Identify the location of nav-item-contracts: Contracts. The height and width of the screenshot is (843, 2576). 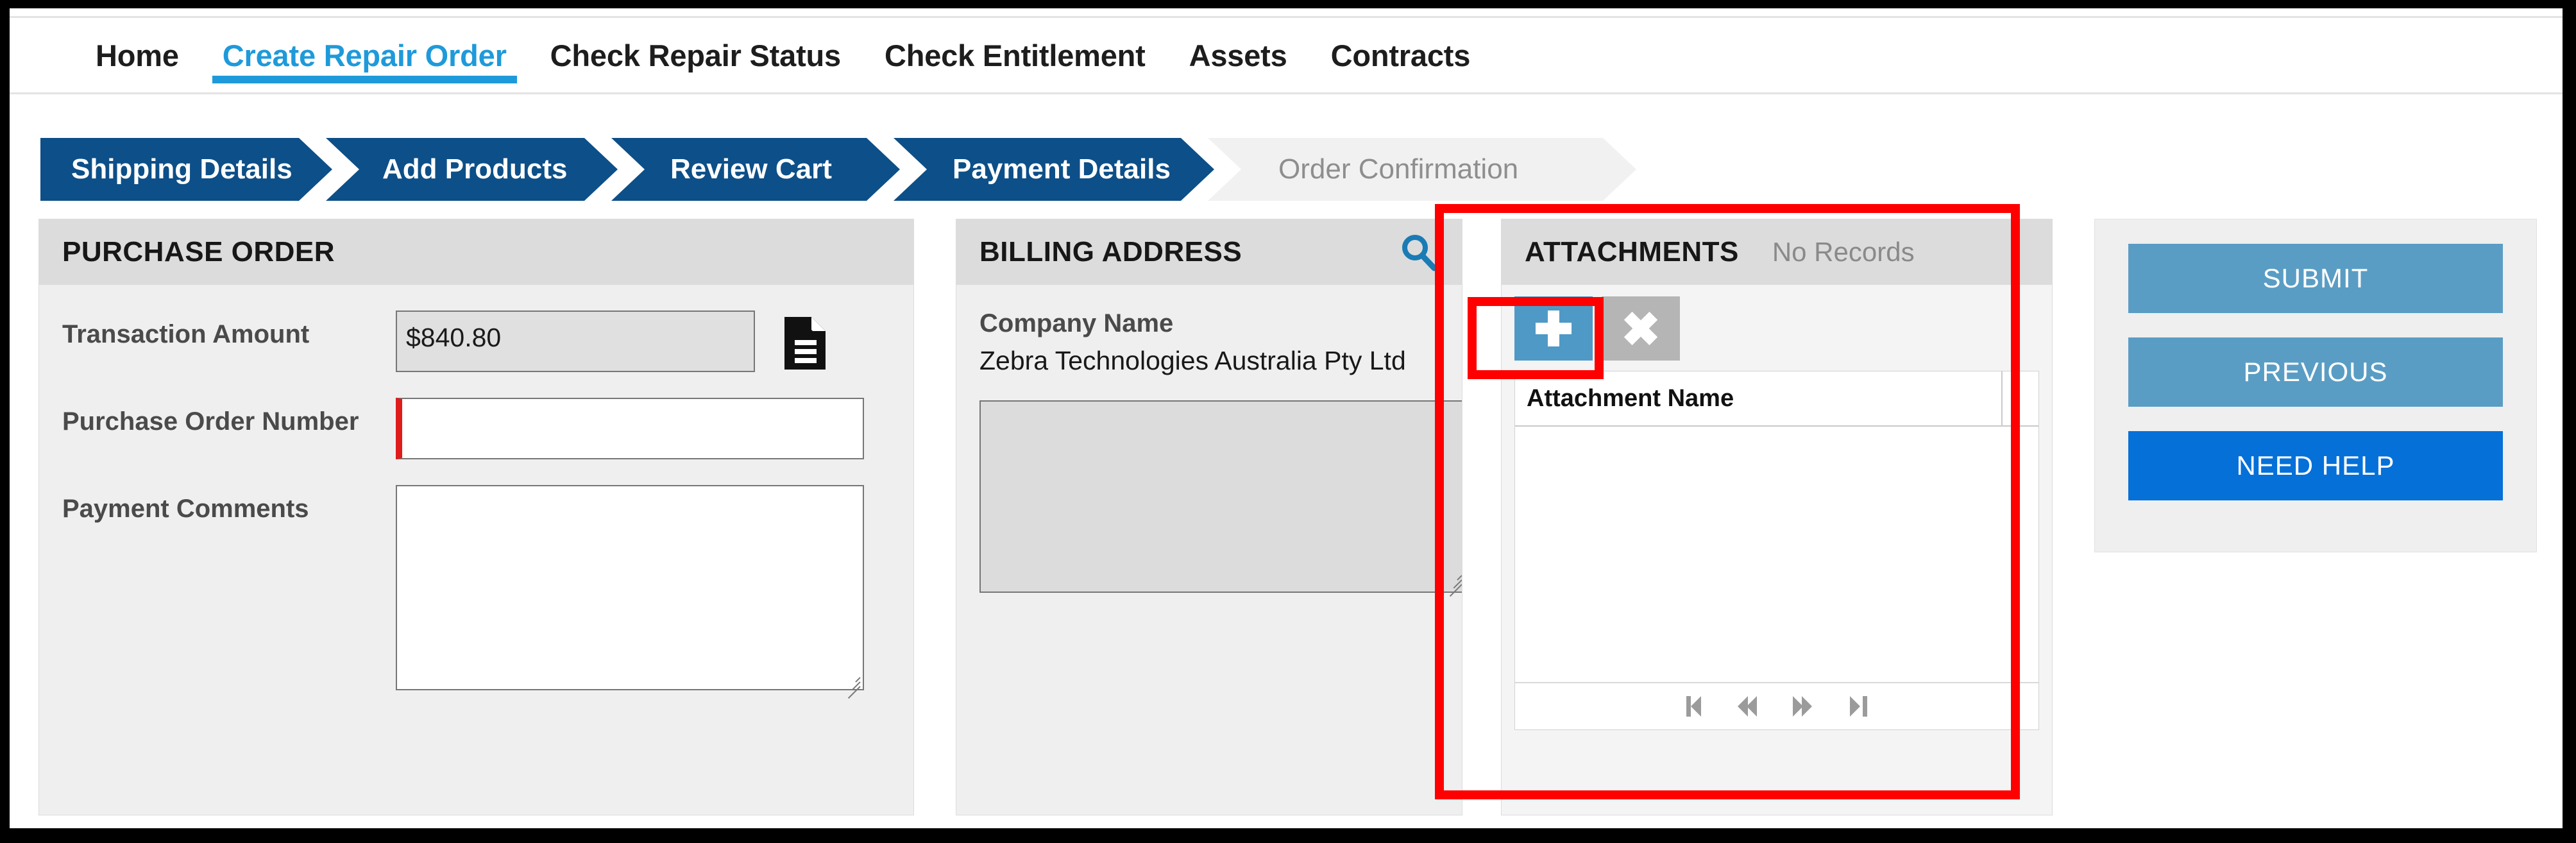
(1401, 55).